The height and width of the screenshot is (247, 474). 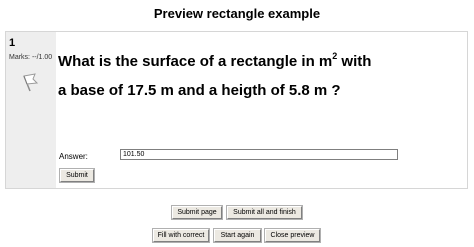 What do you see at coordinates (264, 212) in the screenshot?
I see `submit-all-and-finish-button: Submit all and finish` at bounding box center [264, 212].